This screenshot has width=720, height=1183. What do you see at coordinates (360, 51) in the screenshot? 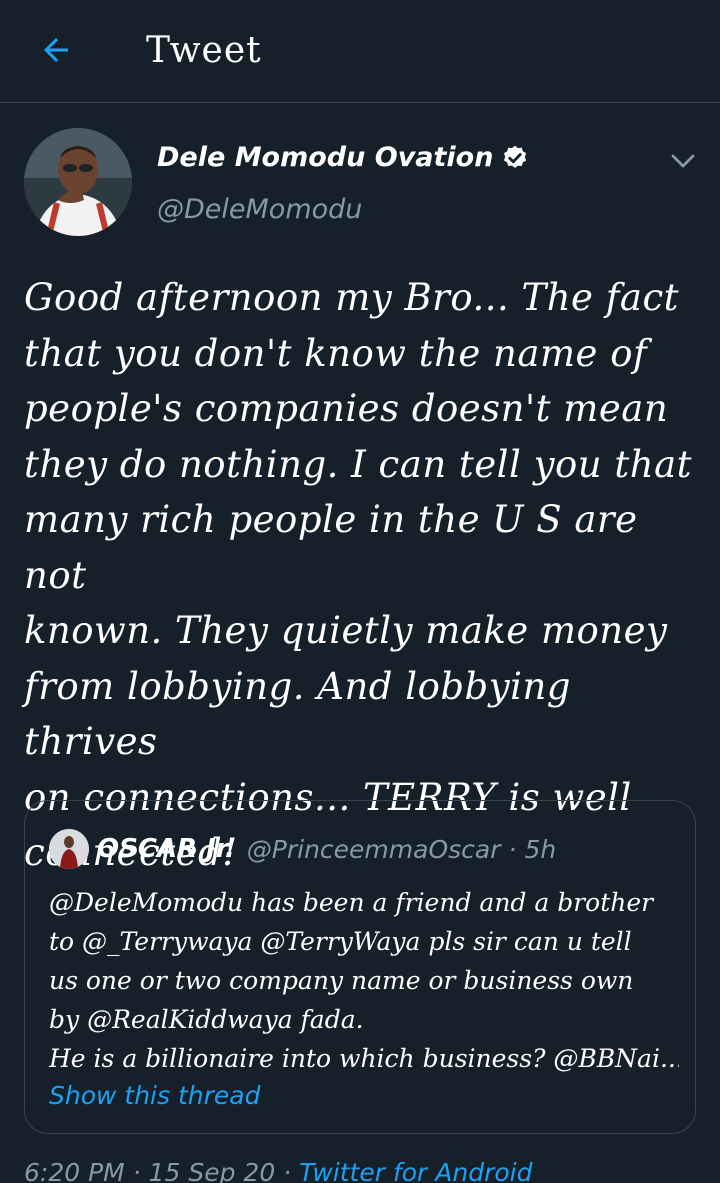
I see `top-app-bar: Tweet` at bounding box center [360, 51].